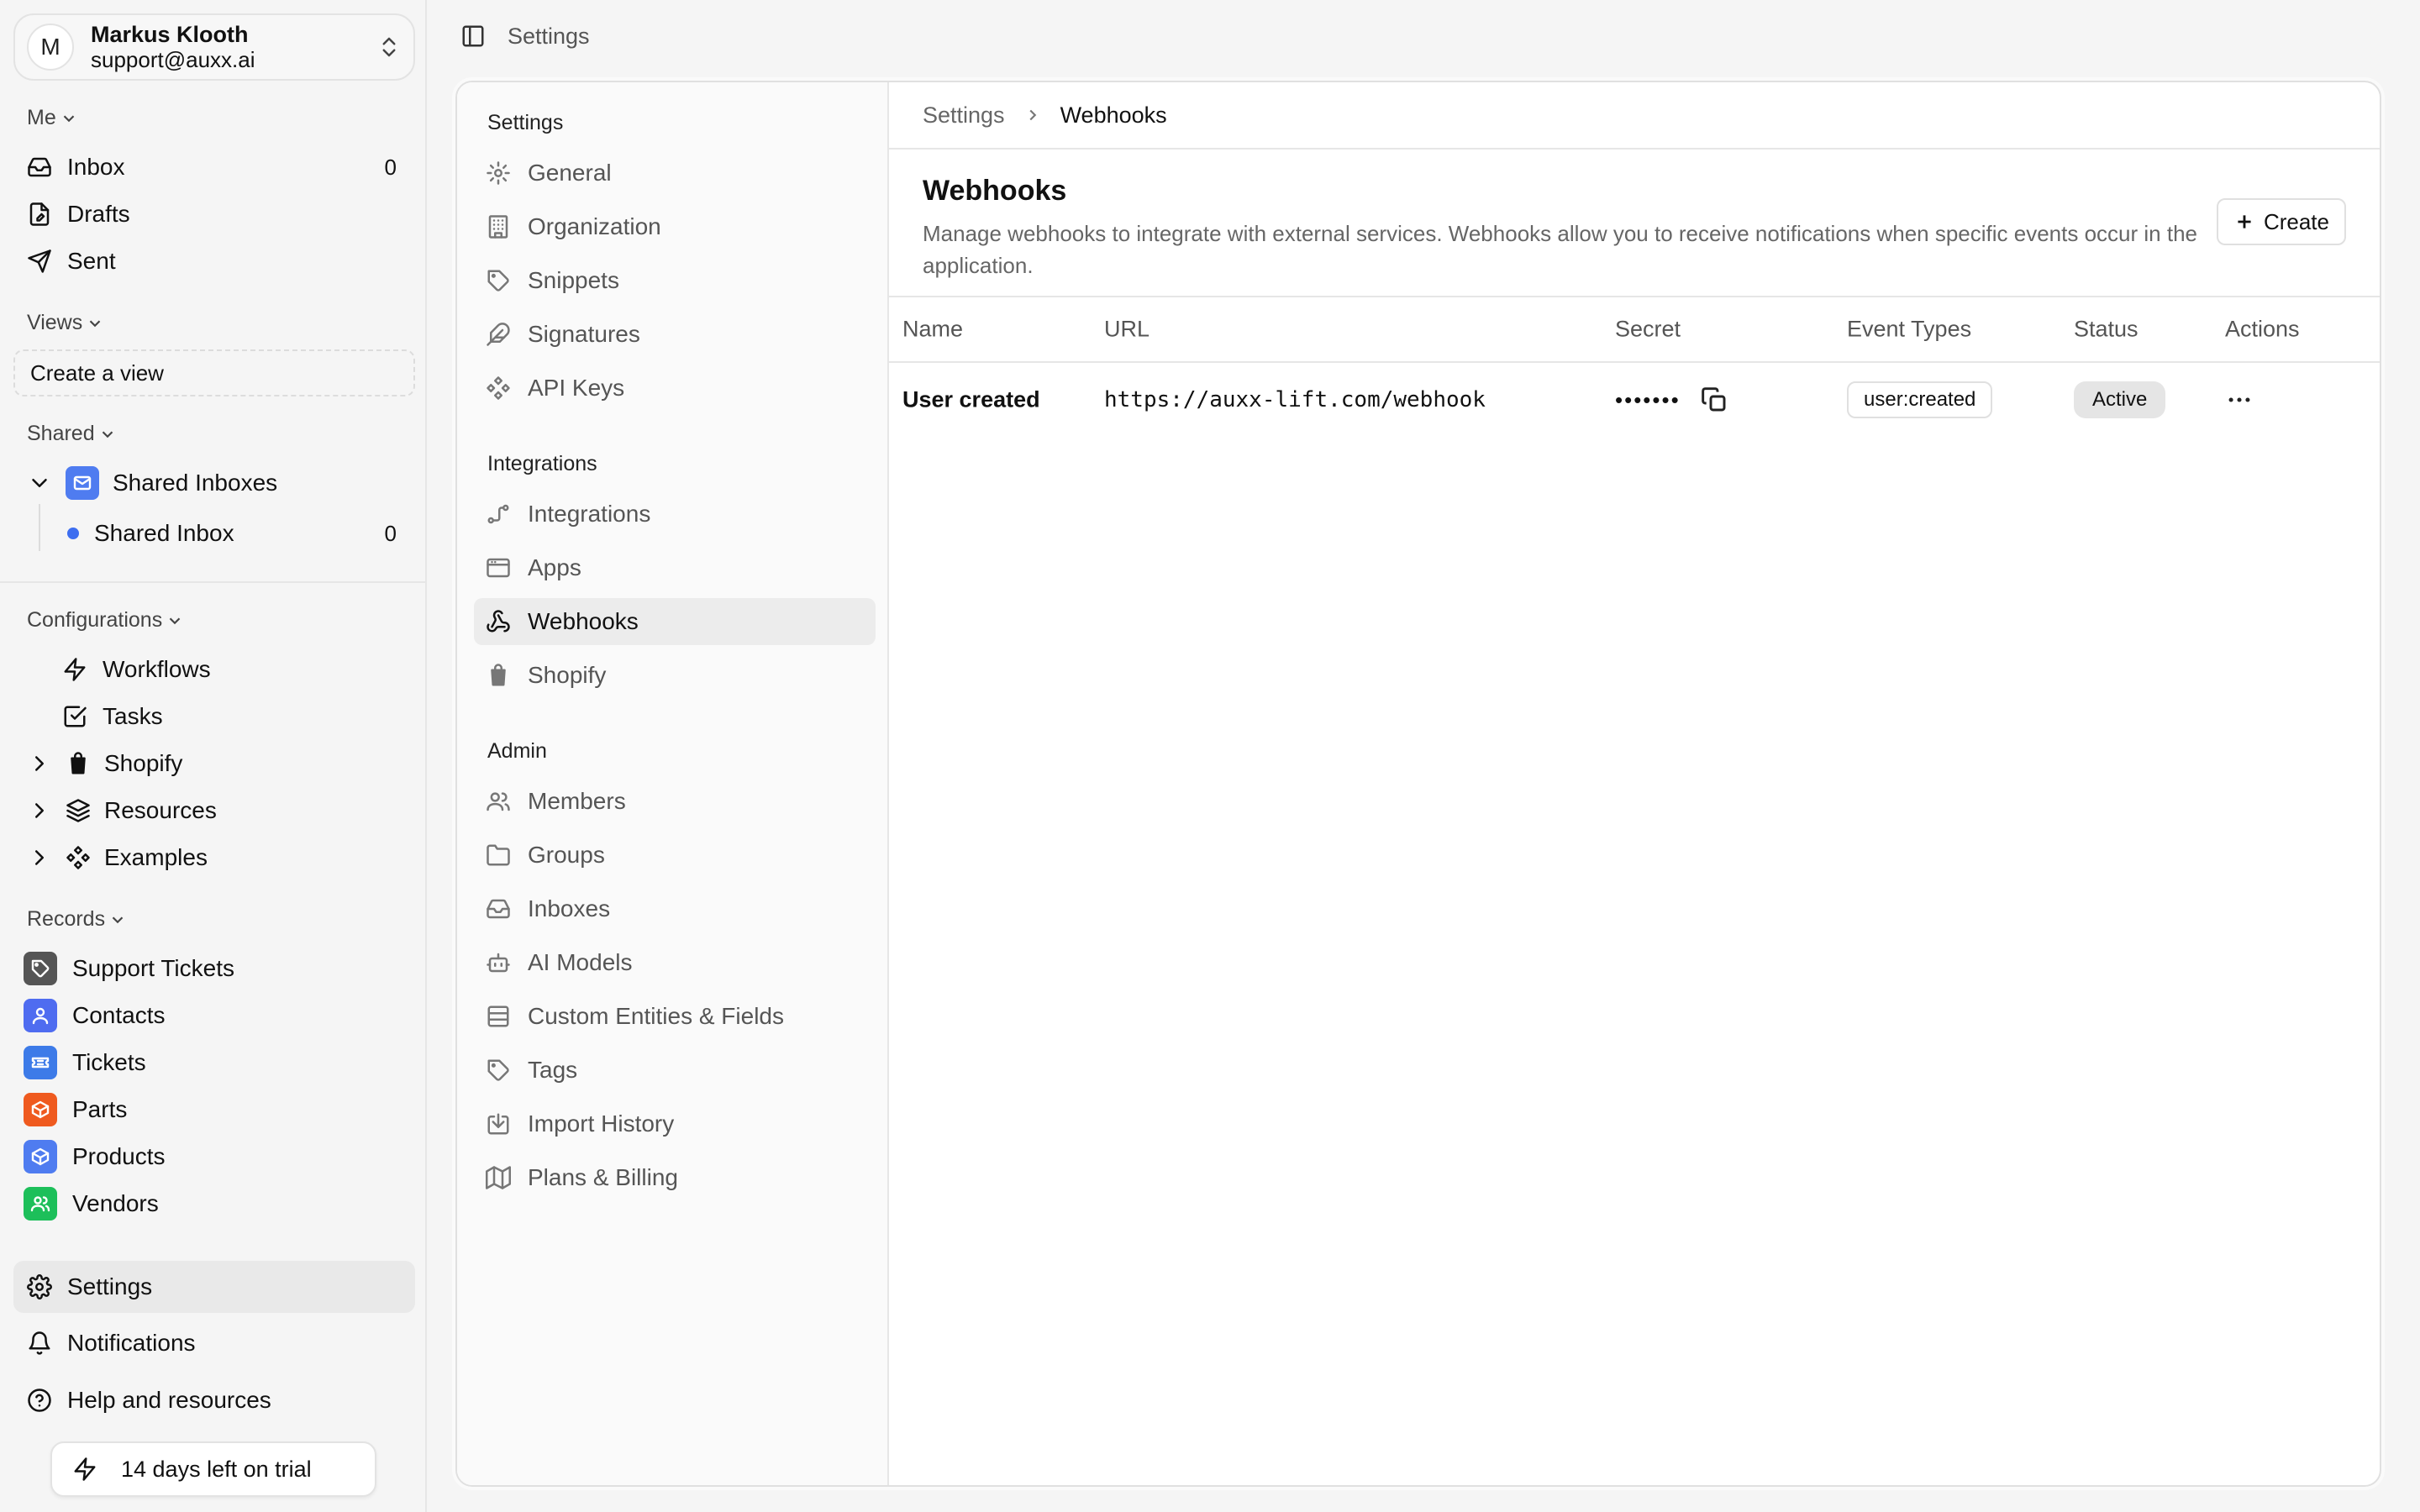 The image size is (2420, 1512). Describe the element at coordinates (40, 968) in the screenshot. I see `ticket-tag-icon` at that location.